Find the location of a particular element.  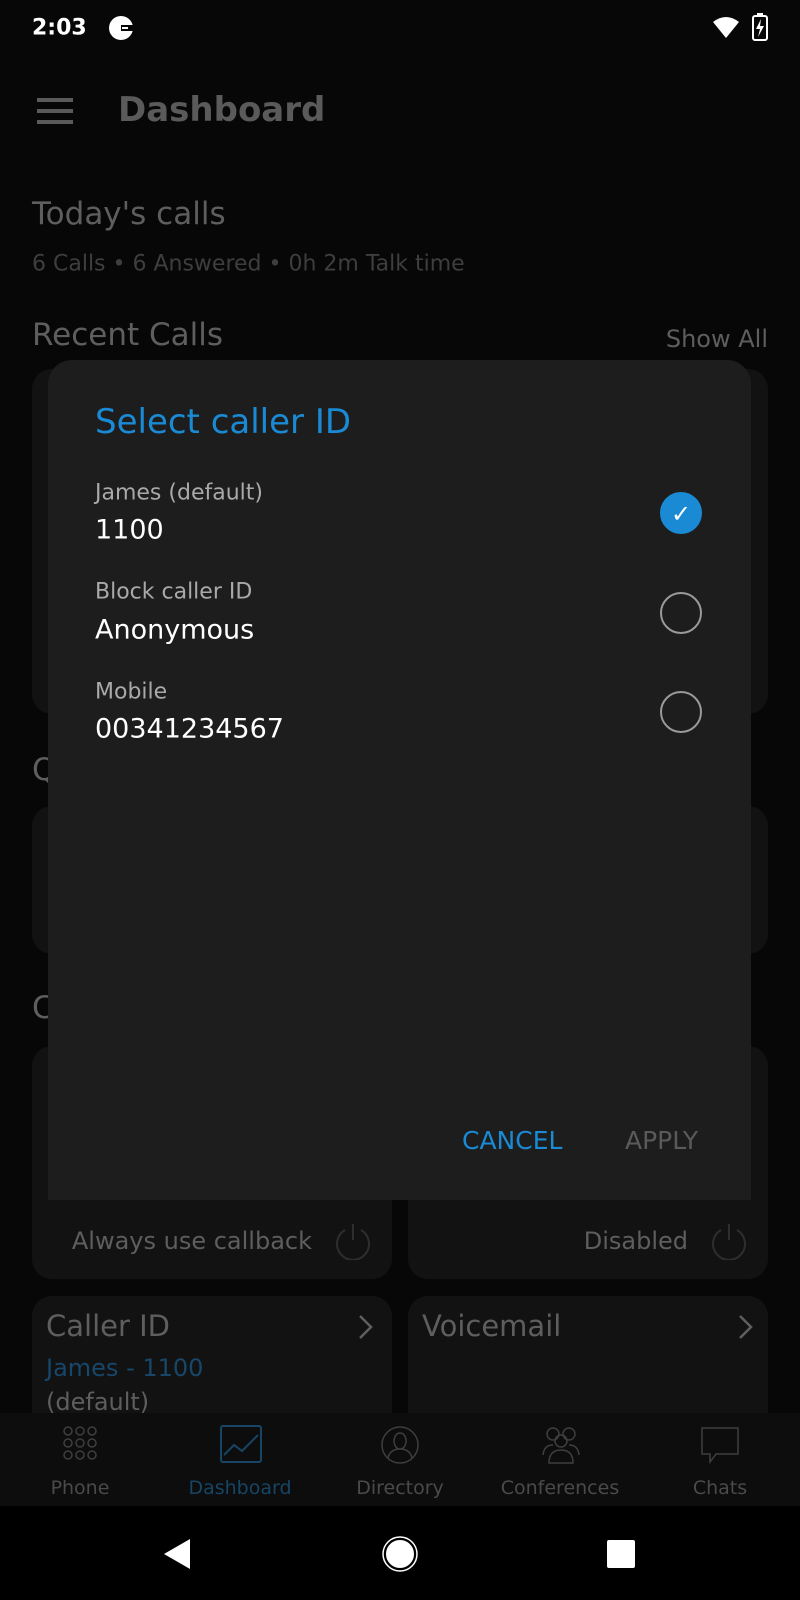

dialog-title: Select caller ID is located at coordinates (223, 422).